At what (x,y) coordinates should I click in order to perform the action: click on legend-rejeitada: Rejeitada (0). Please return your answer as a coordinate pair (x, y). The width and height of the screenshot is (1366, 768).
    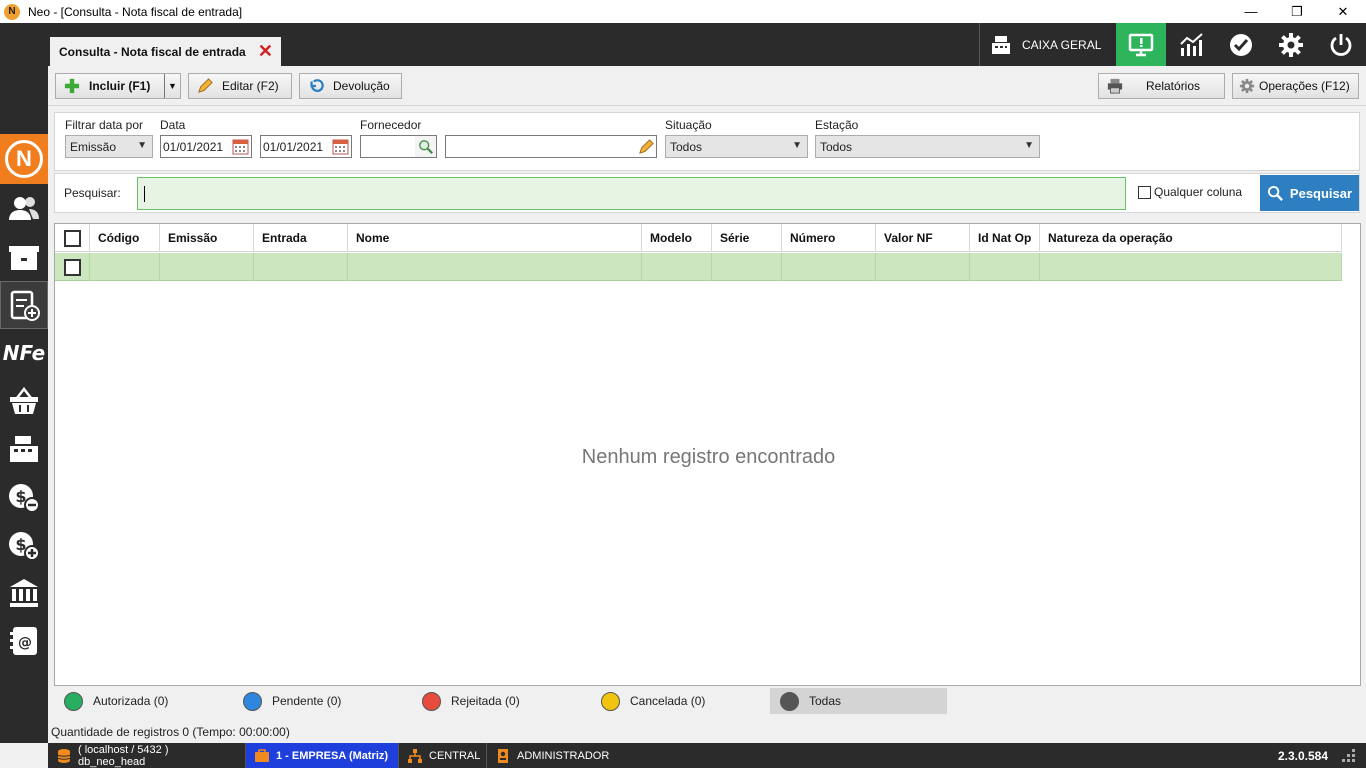
    Looking at the image, I should click on (466, 701).